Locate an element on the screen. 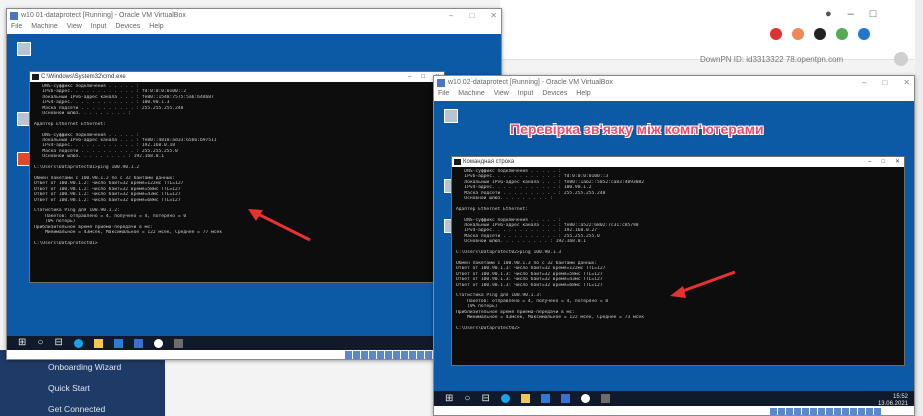 This screenshot has width=923, height=416. avatar is located at coordinates (901, 59).